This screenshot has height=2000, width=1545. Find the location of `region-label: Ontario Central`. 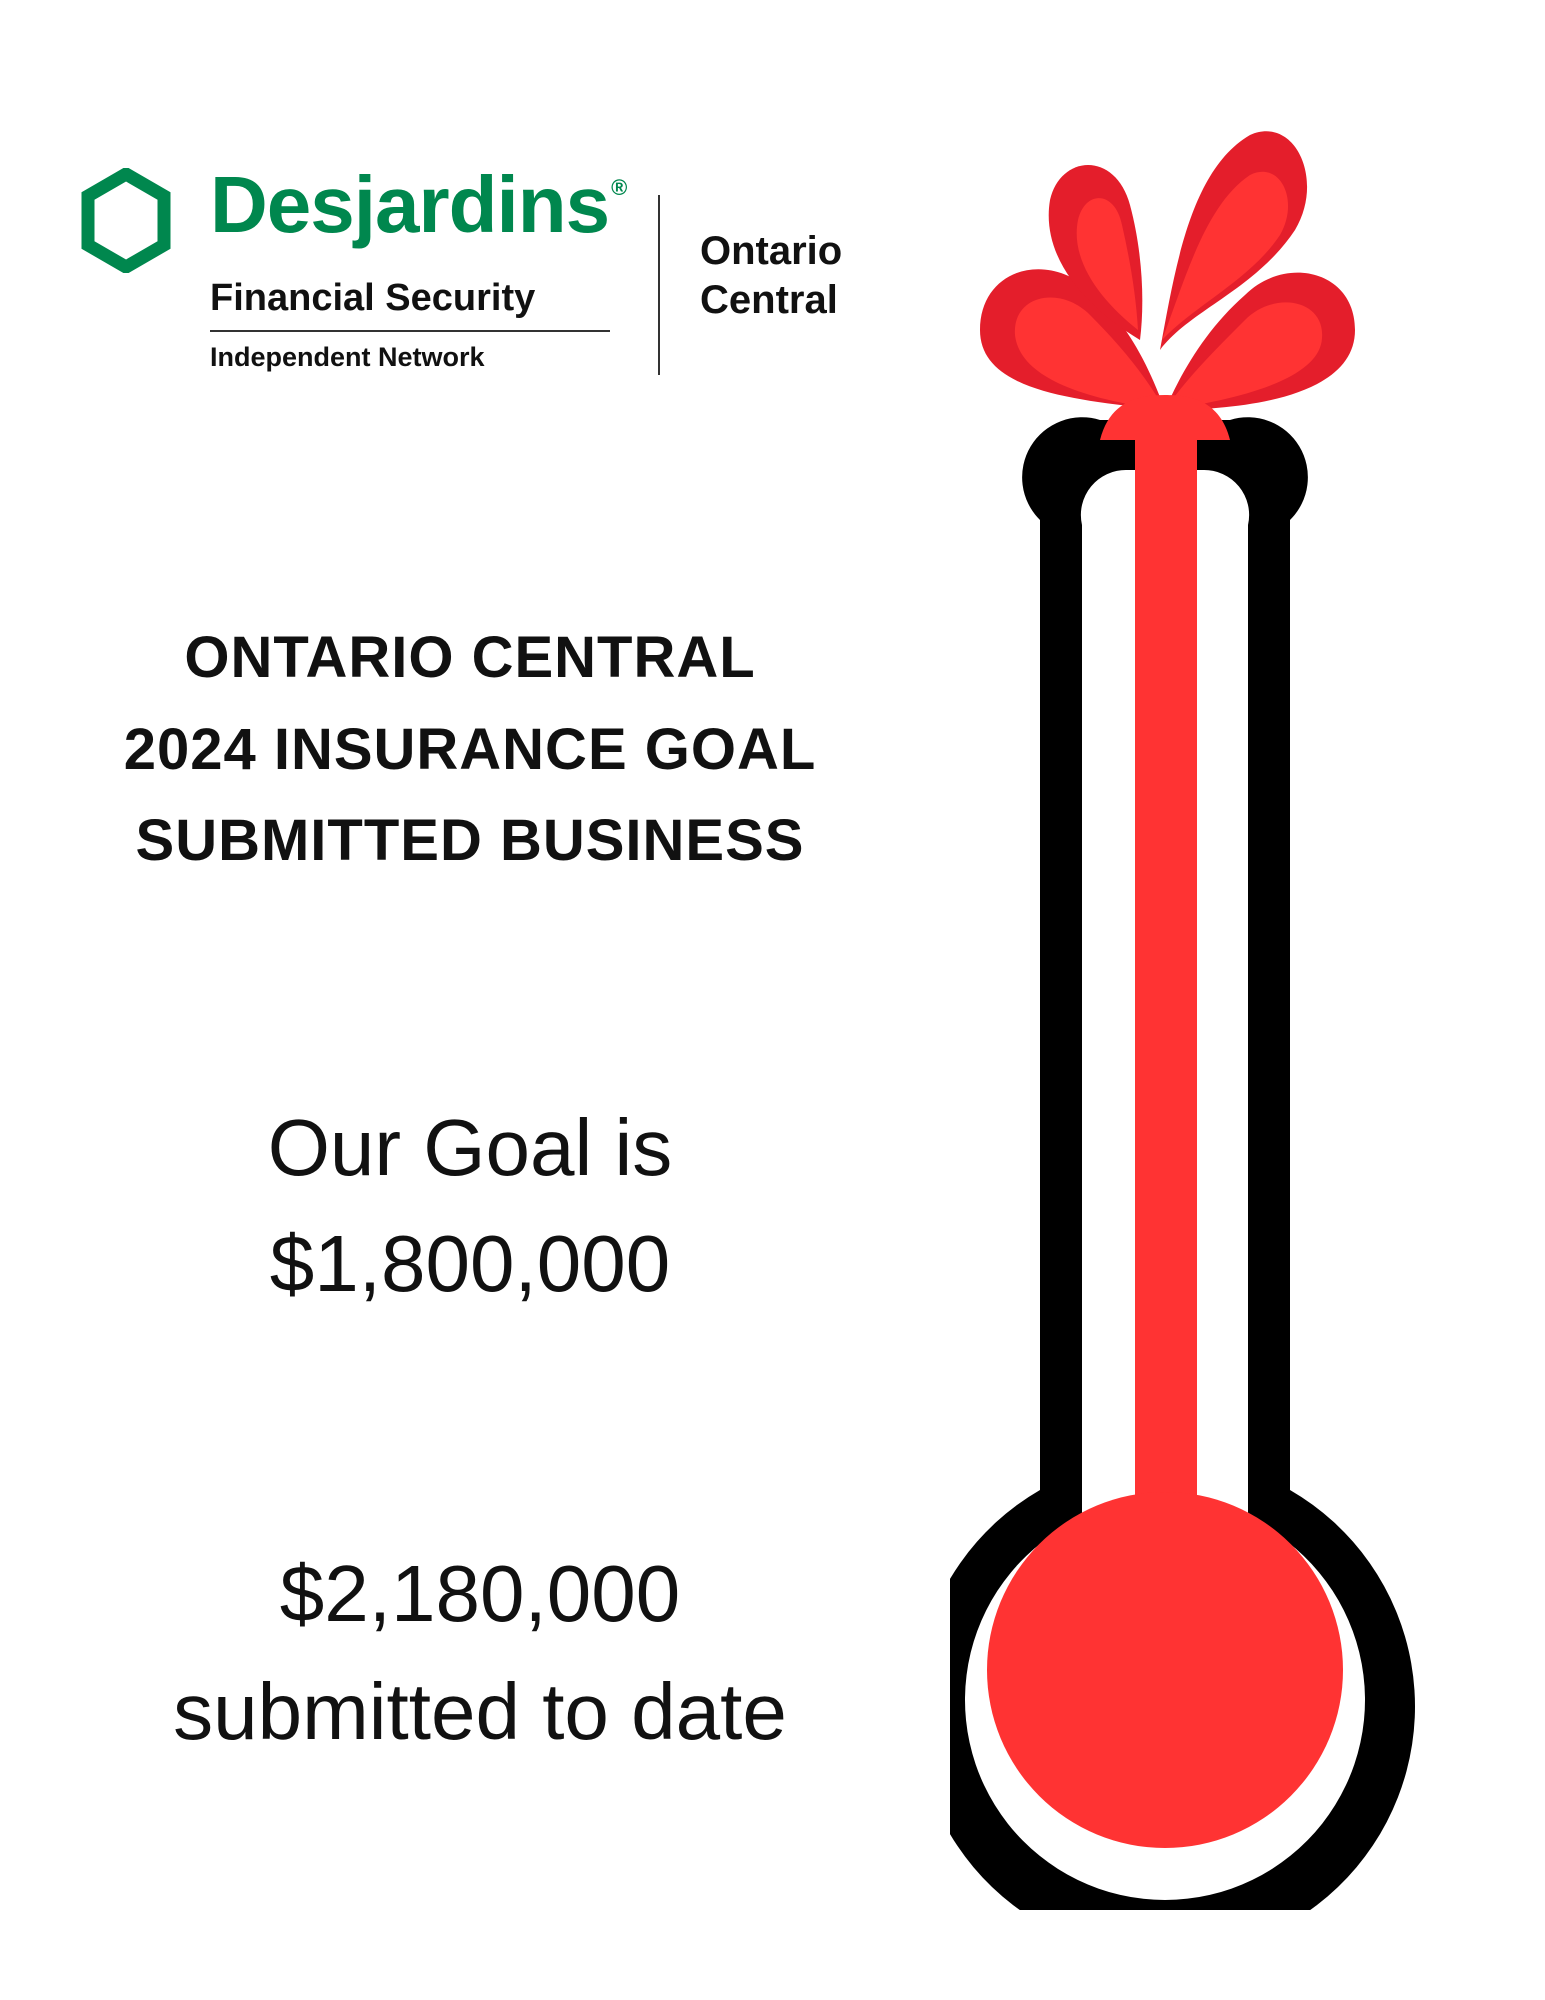

region-label: Ontario Central is located at coordinates (771, 276).